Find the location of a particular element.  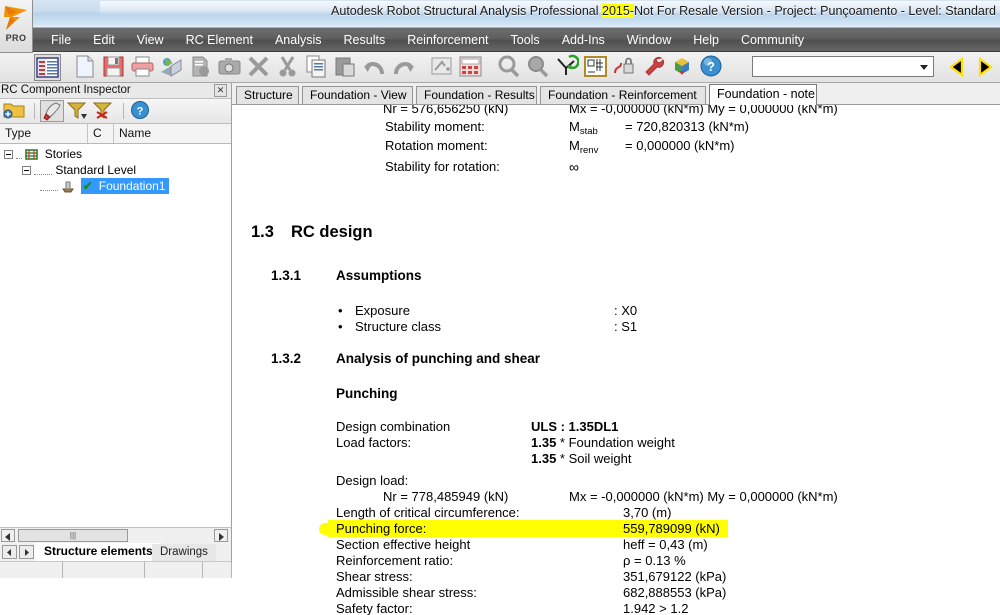

autodesk-logo-button: PRO is located at coordinates (16, 26).